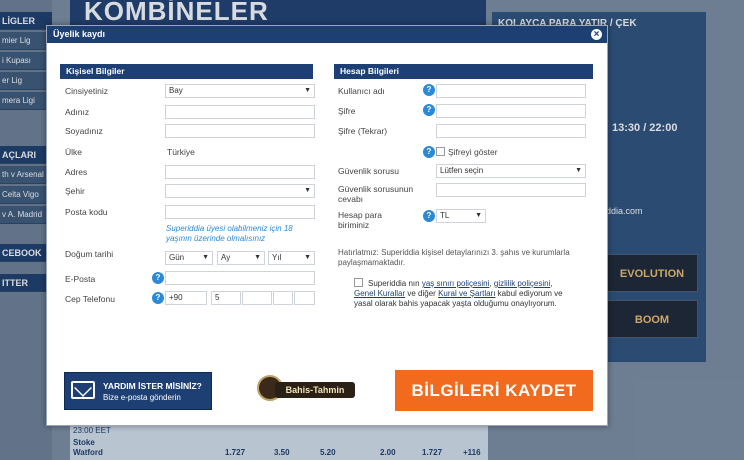  What do you see at coordinates (291, 258) in the screenshot?
I see `dob-year-select: Yıl ▼` at bounding box center [291, 258].